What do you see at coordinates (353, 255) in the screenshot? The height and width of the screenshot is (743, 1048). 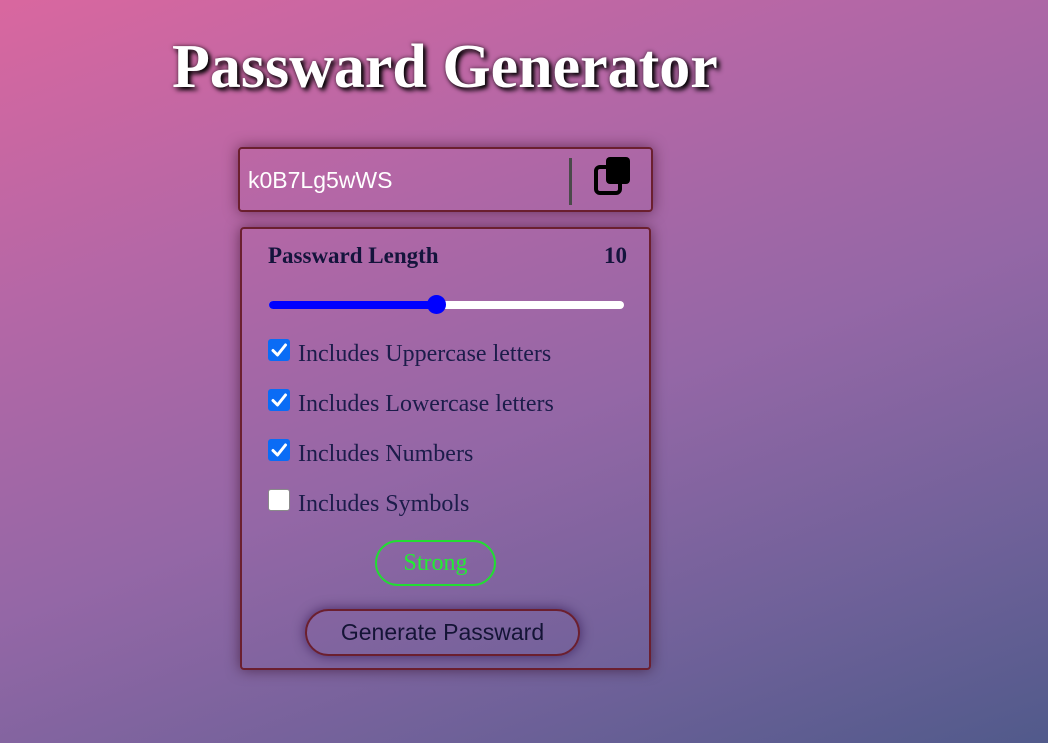 I see `length-label: Passward Length` at bounding box center [353, 255].